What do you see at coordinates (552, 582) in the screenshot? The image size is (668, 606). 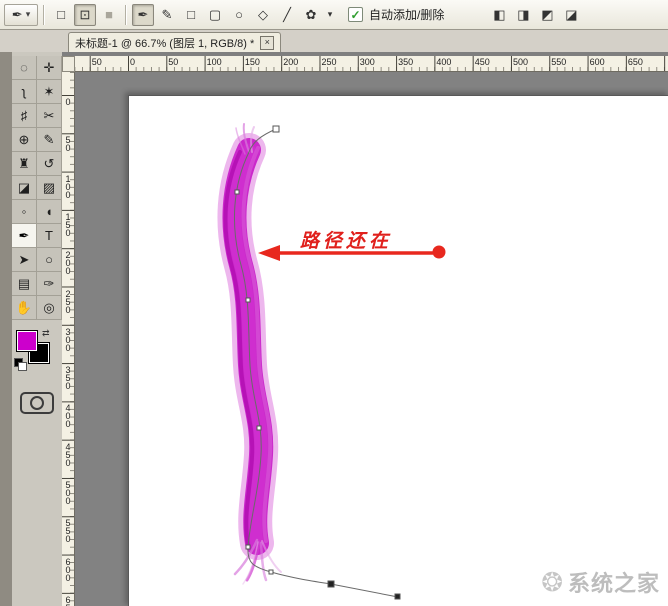 I see `xitongzhijia-logo-icon: ❂` at bounding box center [552, 582].